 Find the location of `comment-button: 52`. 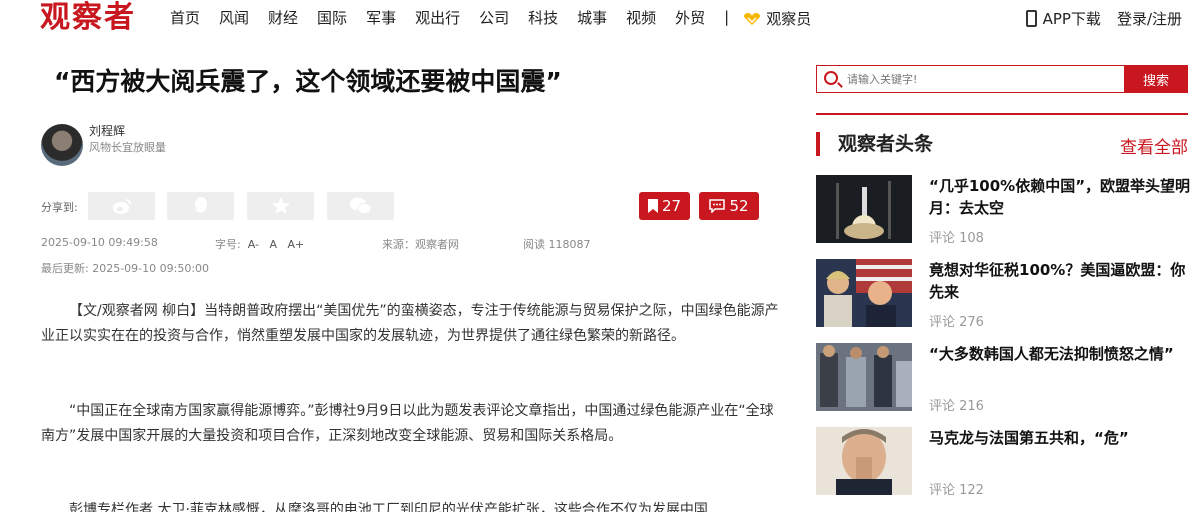

comment-button: 52 is located at coordinates (729, 206).